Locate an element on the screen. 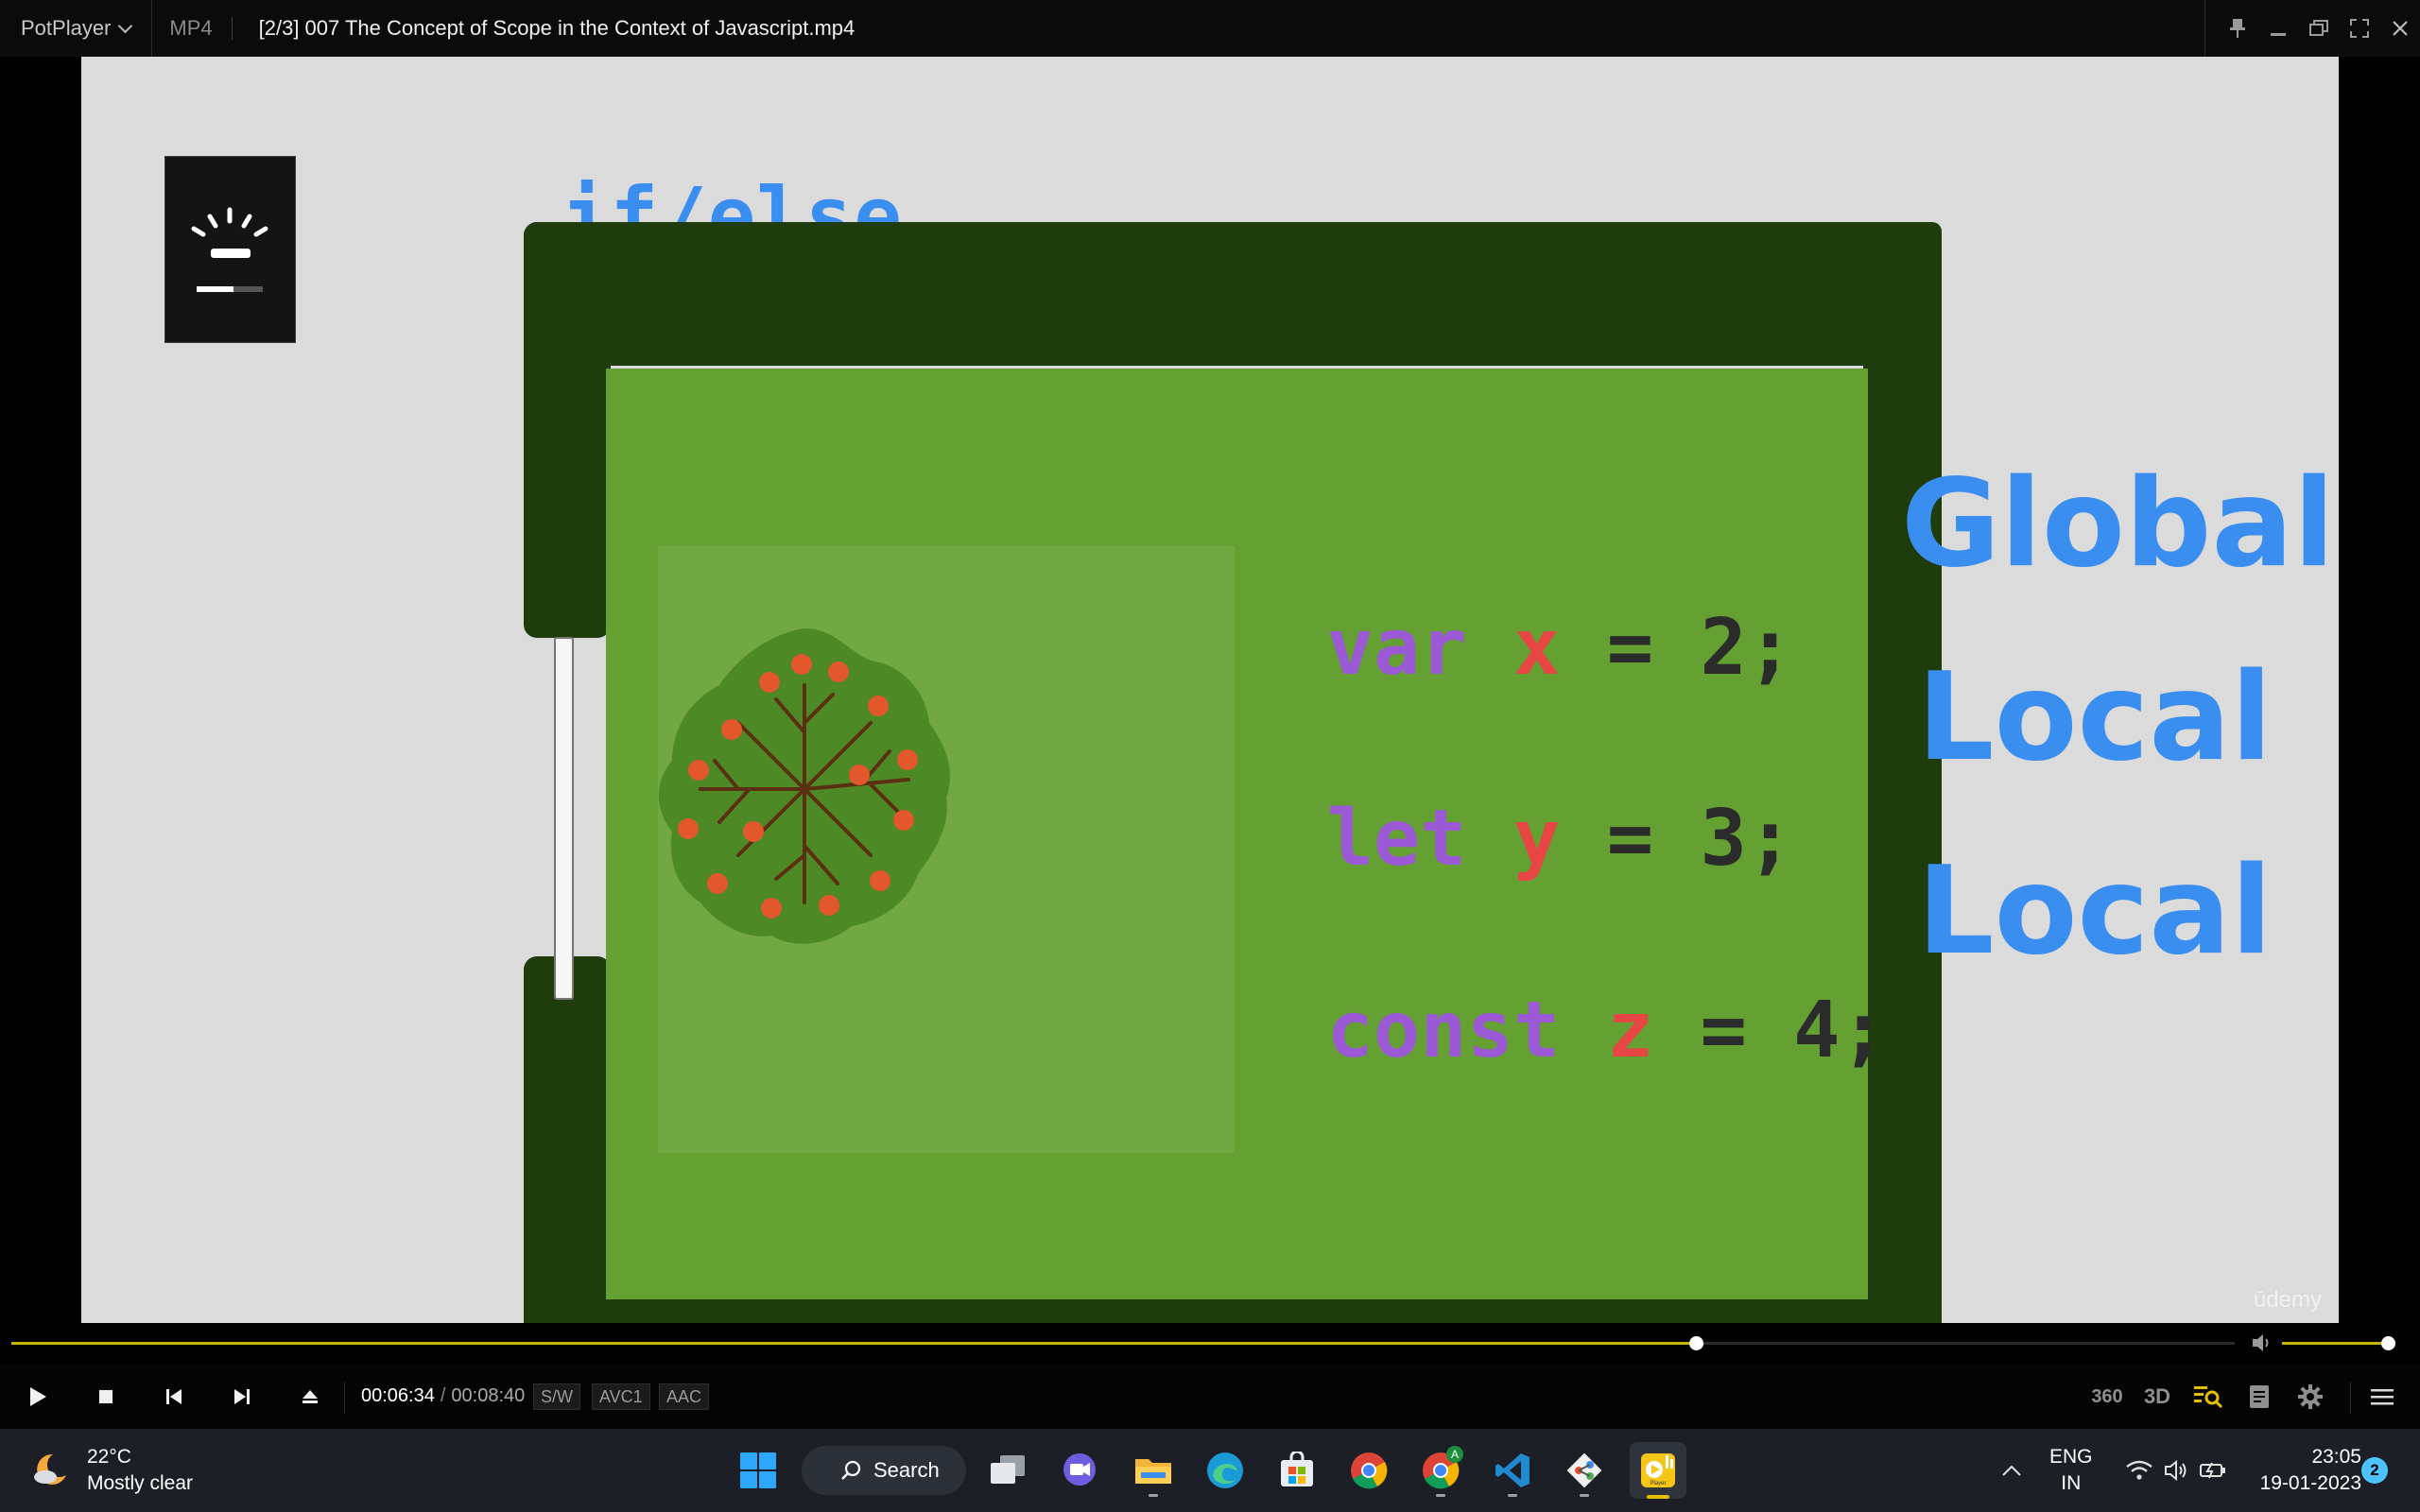 Image resolution: width=2420 pixels, height=1512 pixels. file-explorer-app is located at coordinates (1153, 1470).